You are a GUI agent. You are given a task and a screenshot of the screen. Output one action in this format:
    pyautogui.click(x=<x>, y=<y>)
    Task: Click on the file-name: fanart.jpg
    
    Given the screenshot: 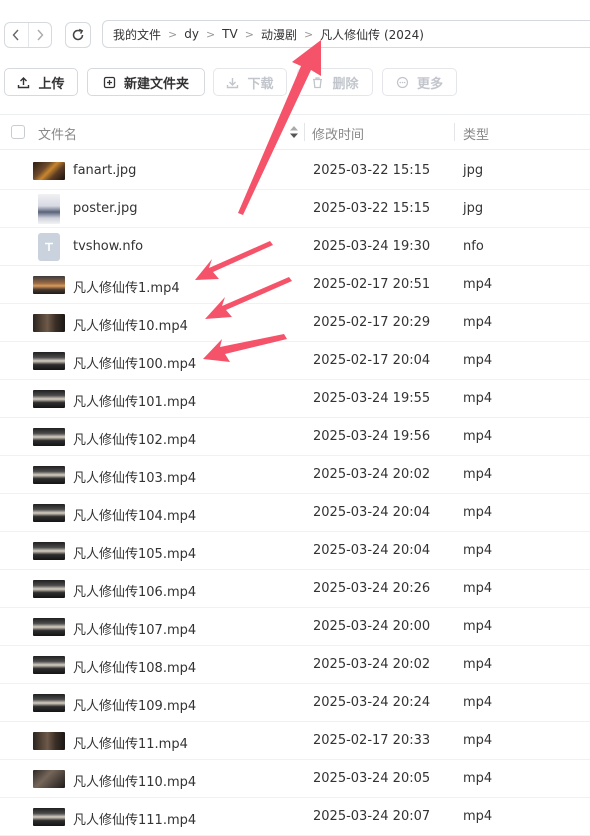 What is the action you would take?
    pyautogui.click(x=104, y=170)
    